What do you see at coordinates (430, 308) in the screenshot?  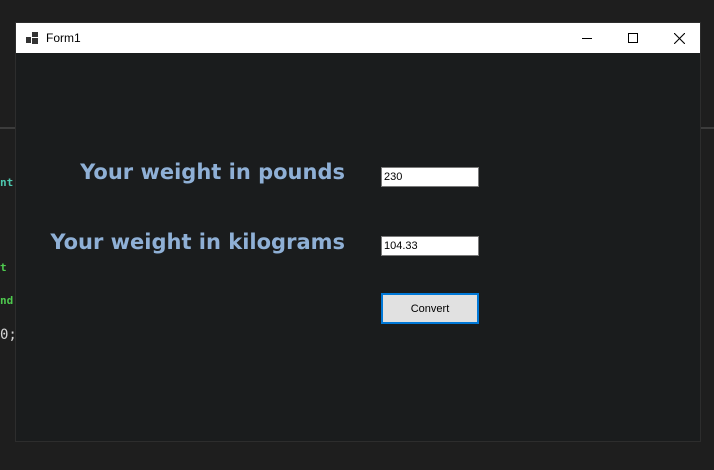 I see `convert-button: Convert` at bounding box center [430, 308].